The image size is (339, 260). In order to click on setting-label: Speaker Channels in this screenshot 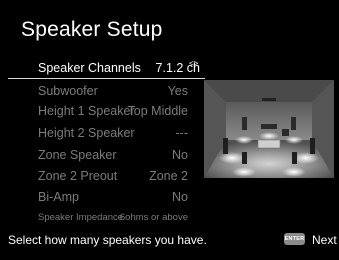, I will do `click(89, 68)`.